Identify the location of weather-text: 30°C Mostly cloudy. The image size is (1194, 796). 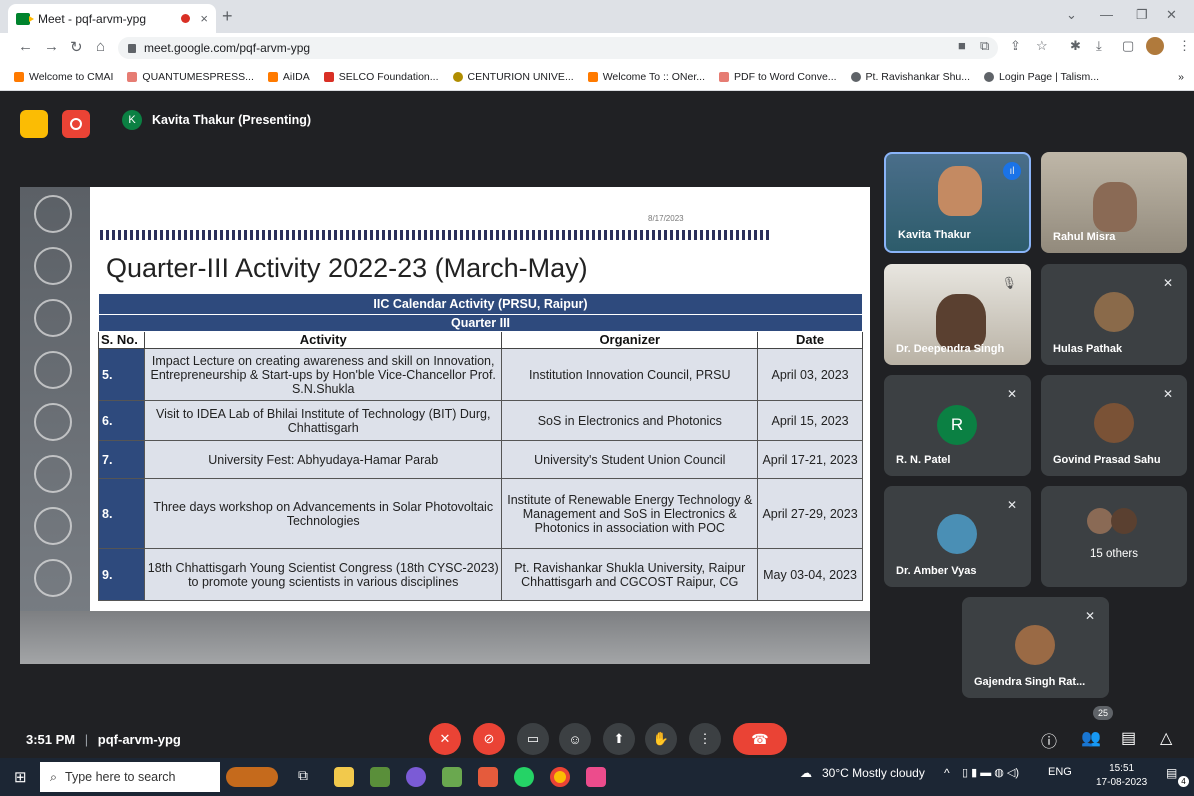
(873, 773).